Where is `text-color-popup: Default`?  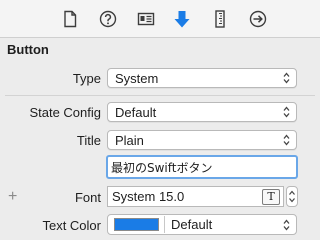
text-color-popup: Default is located at coordinates (202, 224).